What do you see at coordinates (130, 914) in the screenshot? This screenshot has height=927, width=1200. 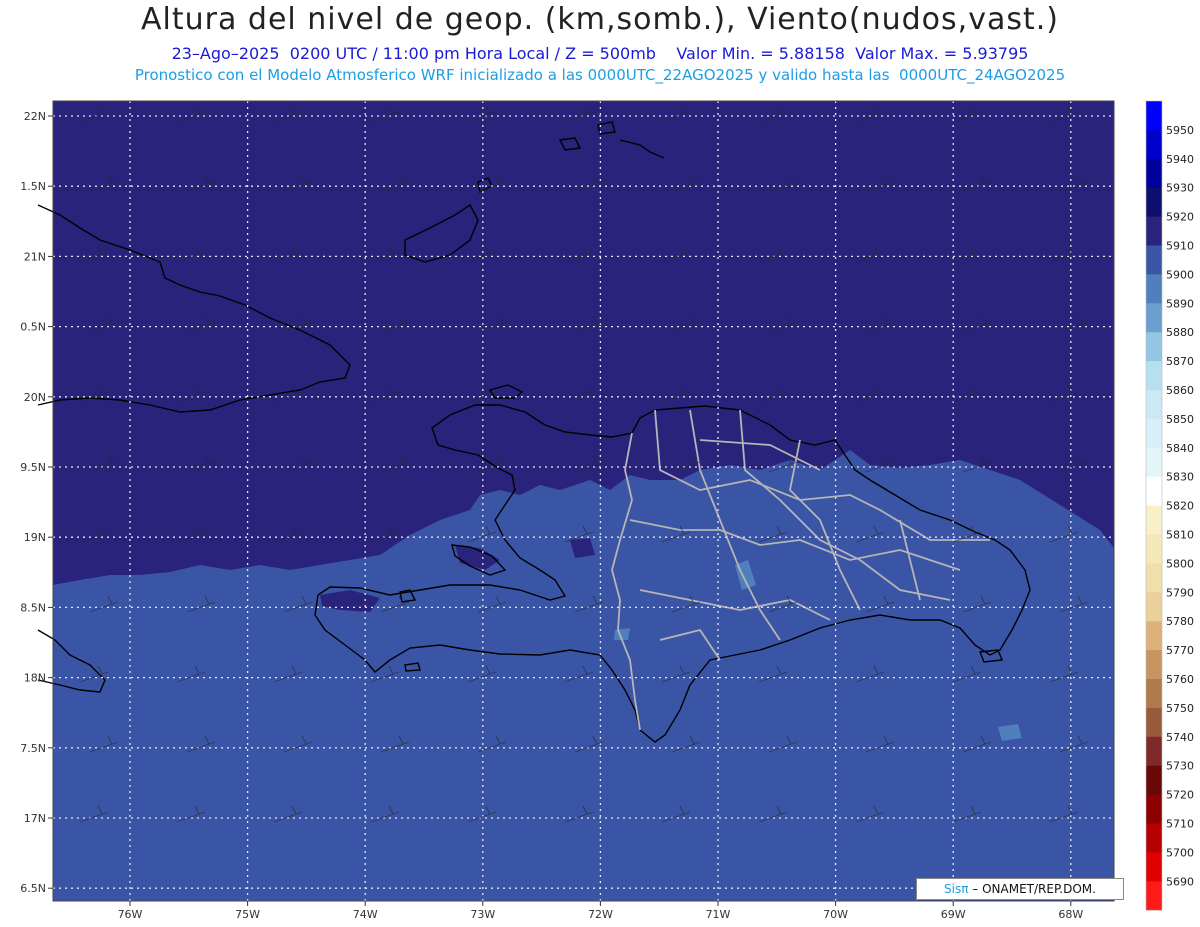 I see `lon-tick-label: 76W` at bounding box center [130, 914].